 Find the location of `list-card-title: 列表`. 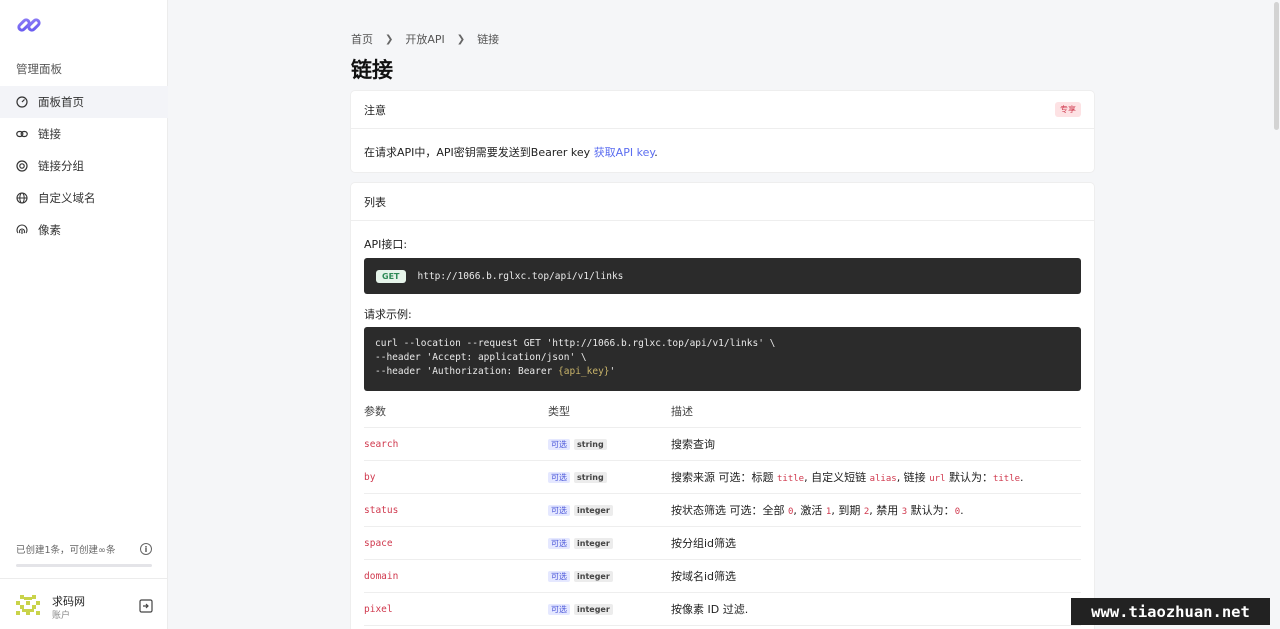

list-card-title: 列表 is located at coordinates (375, 202).